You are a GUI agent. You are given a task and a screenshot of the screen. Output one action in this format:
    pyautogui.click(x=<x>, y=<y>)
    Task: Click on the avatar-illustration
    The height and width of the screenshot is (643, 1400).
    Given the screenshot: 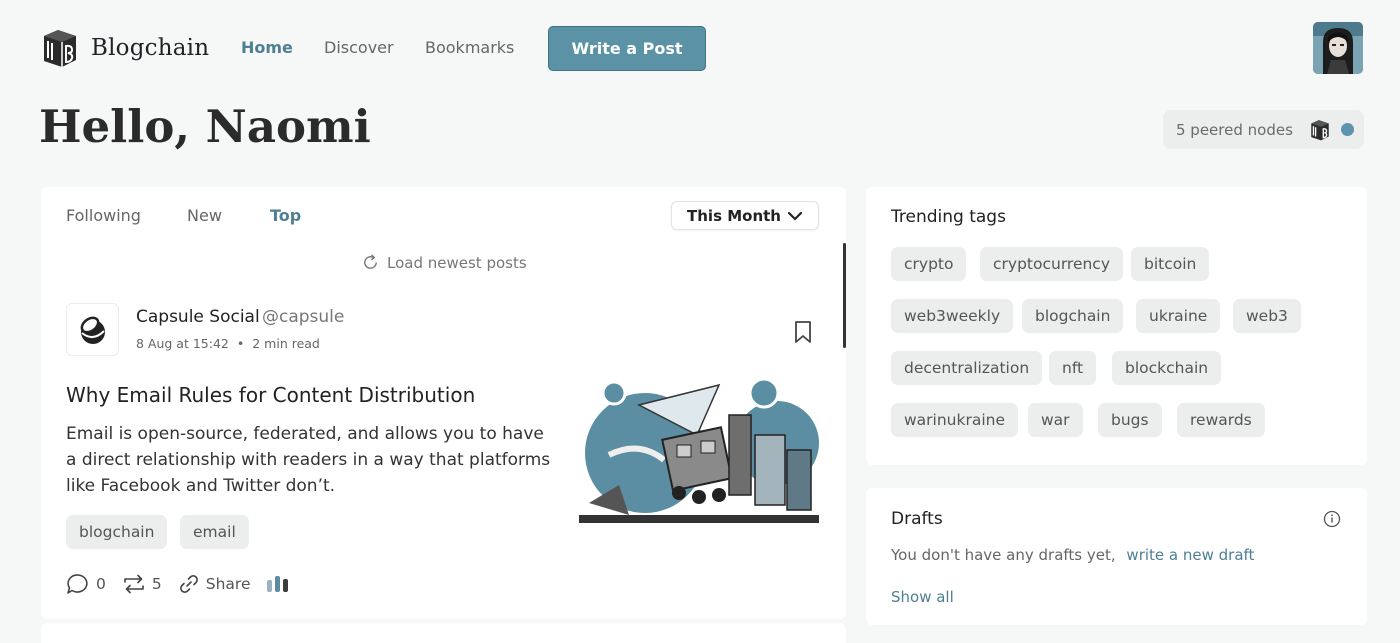 What is the action you would take?
    pyautogui.click(x=1338, y=48)
    